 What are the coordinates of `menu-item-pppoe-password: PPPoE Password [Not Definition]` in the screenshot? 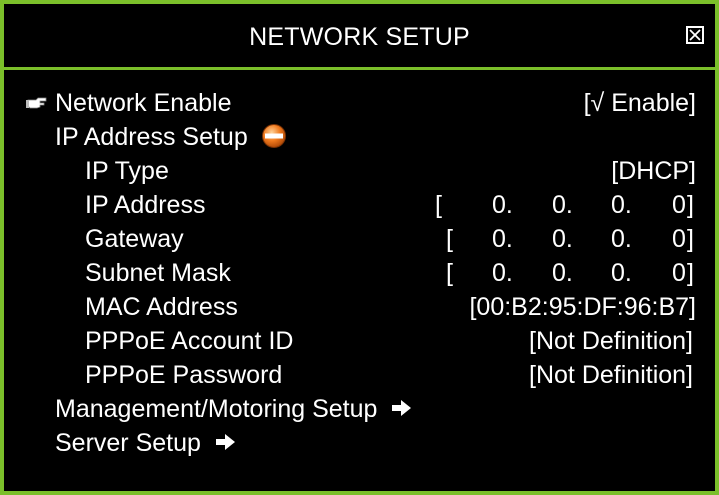 It's located at (359, 375).